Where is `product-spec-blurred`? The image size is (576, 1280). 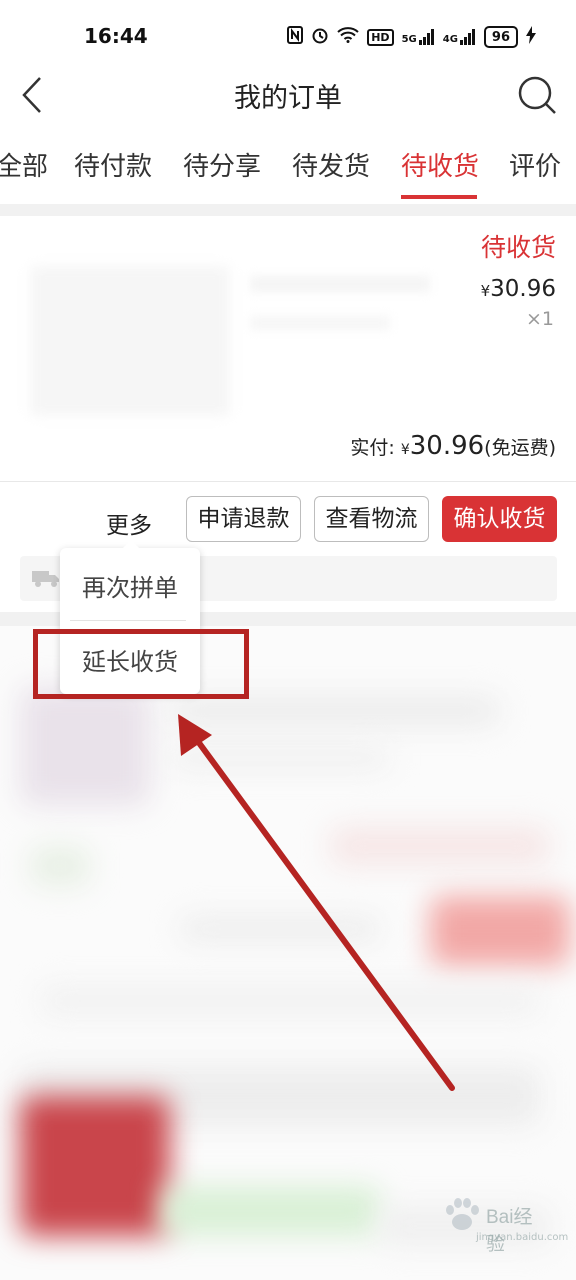 product-spec-blurred is located at coordinates (320, 323).